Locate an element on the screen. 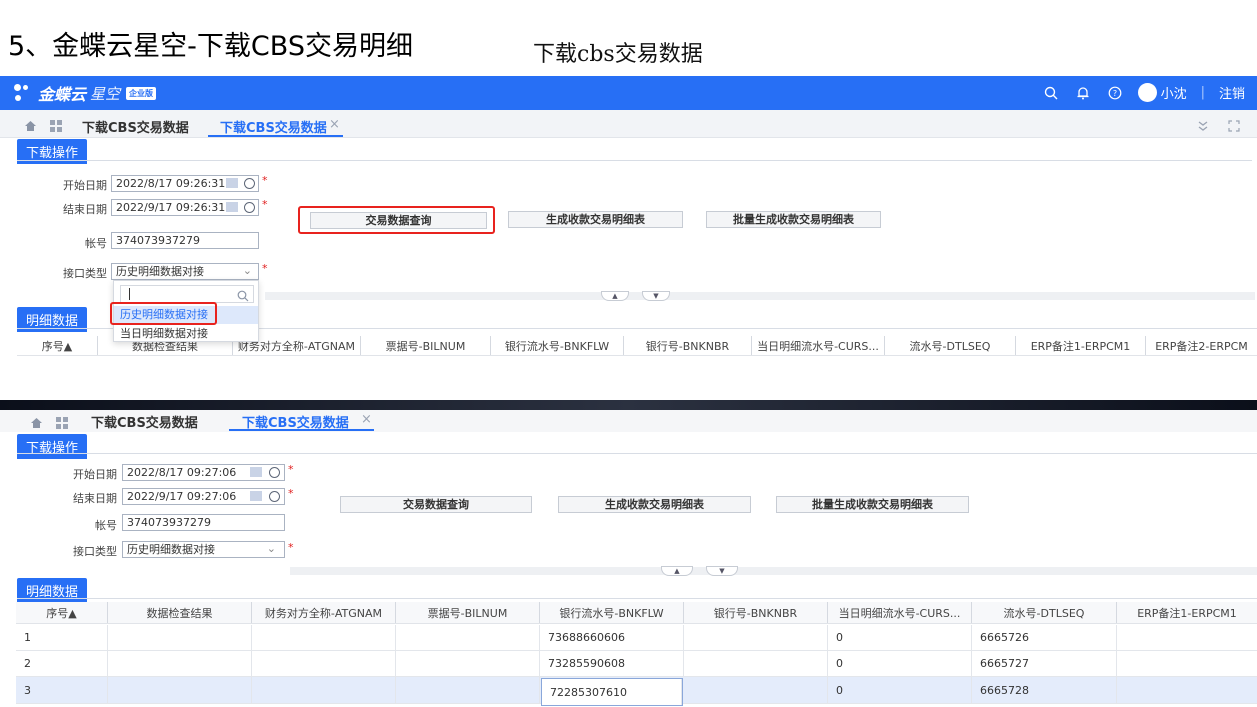  end-date-label: 结束日期 is located at coordinates (95, 498).